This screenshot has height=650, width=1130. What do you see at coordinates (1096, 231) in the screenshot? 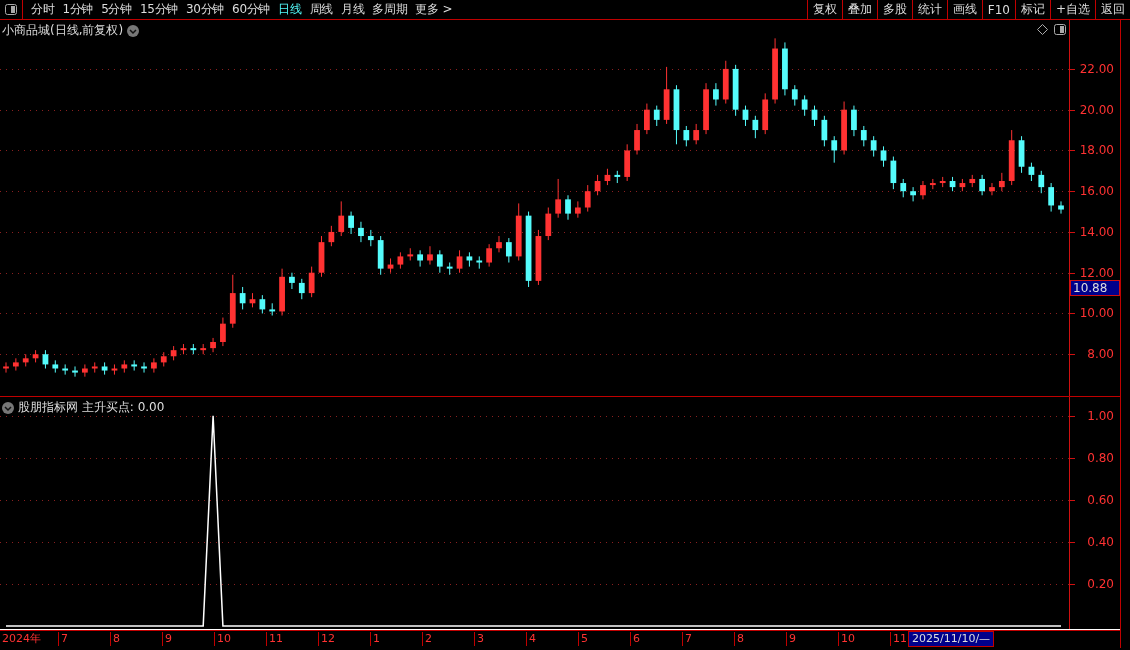
I see `axis-label: 14.00` at bounding box center [1096, 231].